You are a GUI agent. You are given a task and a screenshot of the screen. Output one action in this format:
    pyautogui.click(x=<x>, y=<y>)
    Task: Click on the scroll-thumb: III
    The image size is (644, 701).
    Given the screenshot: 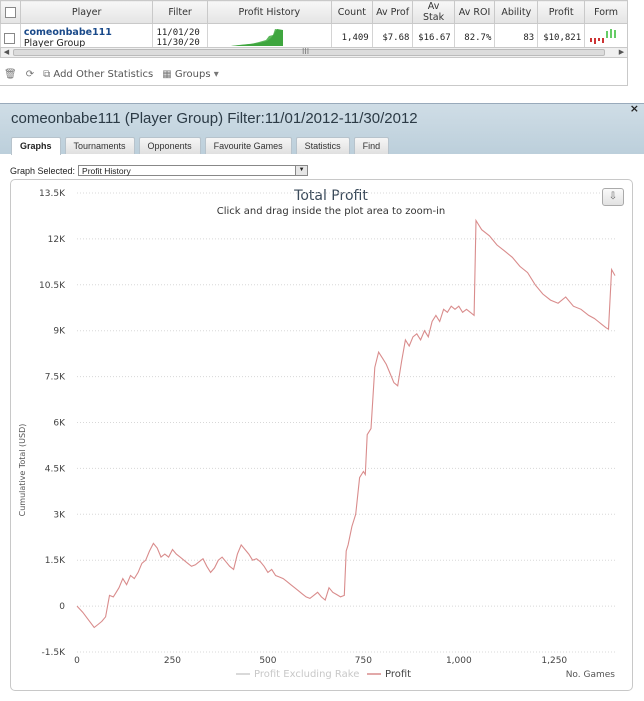 What is the action you would take?
    pyautogui.click(x=309, y=51)
    